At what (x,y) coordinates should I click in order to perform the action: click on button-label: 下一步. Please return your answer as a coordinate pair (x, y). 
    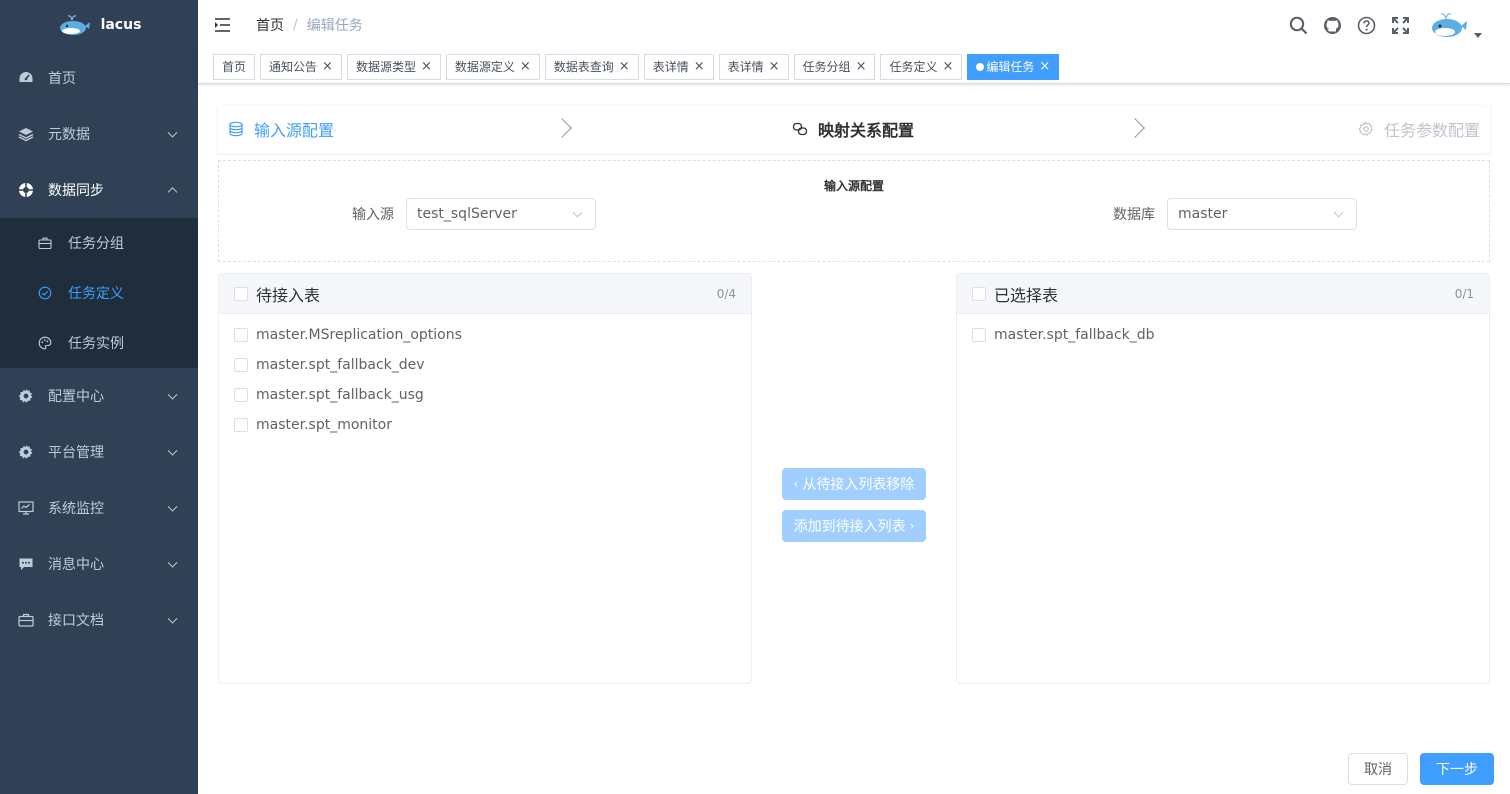
    Looking at the image, I should click on (1457, 770).